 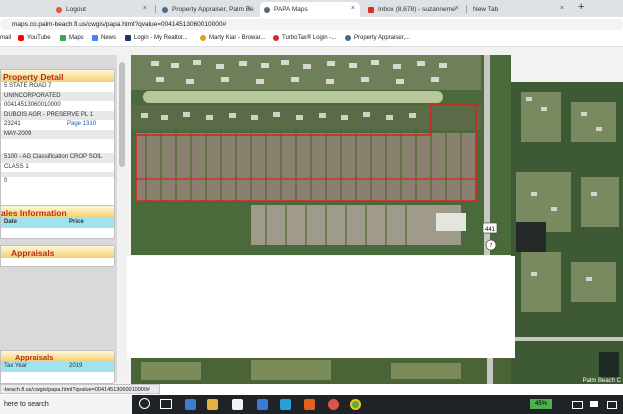 I want to click on file-explorer-icon, so click(x=212, y=404).